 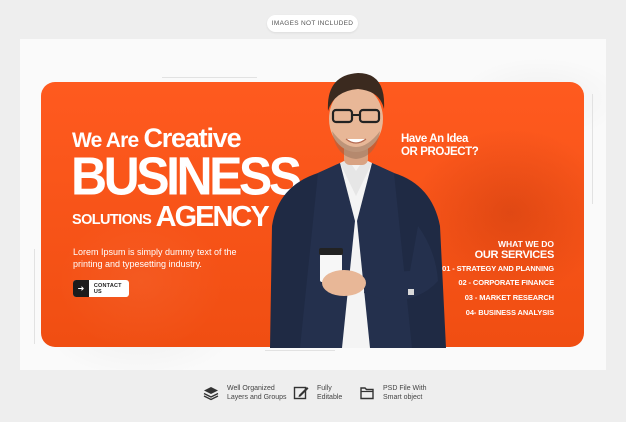 I want to click on arrow-right-icon: ➜, so click(x=81, y=288).